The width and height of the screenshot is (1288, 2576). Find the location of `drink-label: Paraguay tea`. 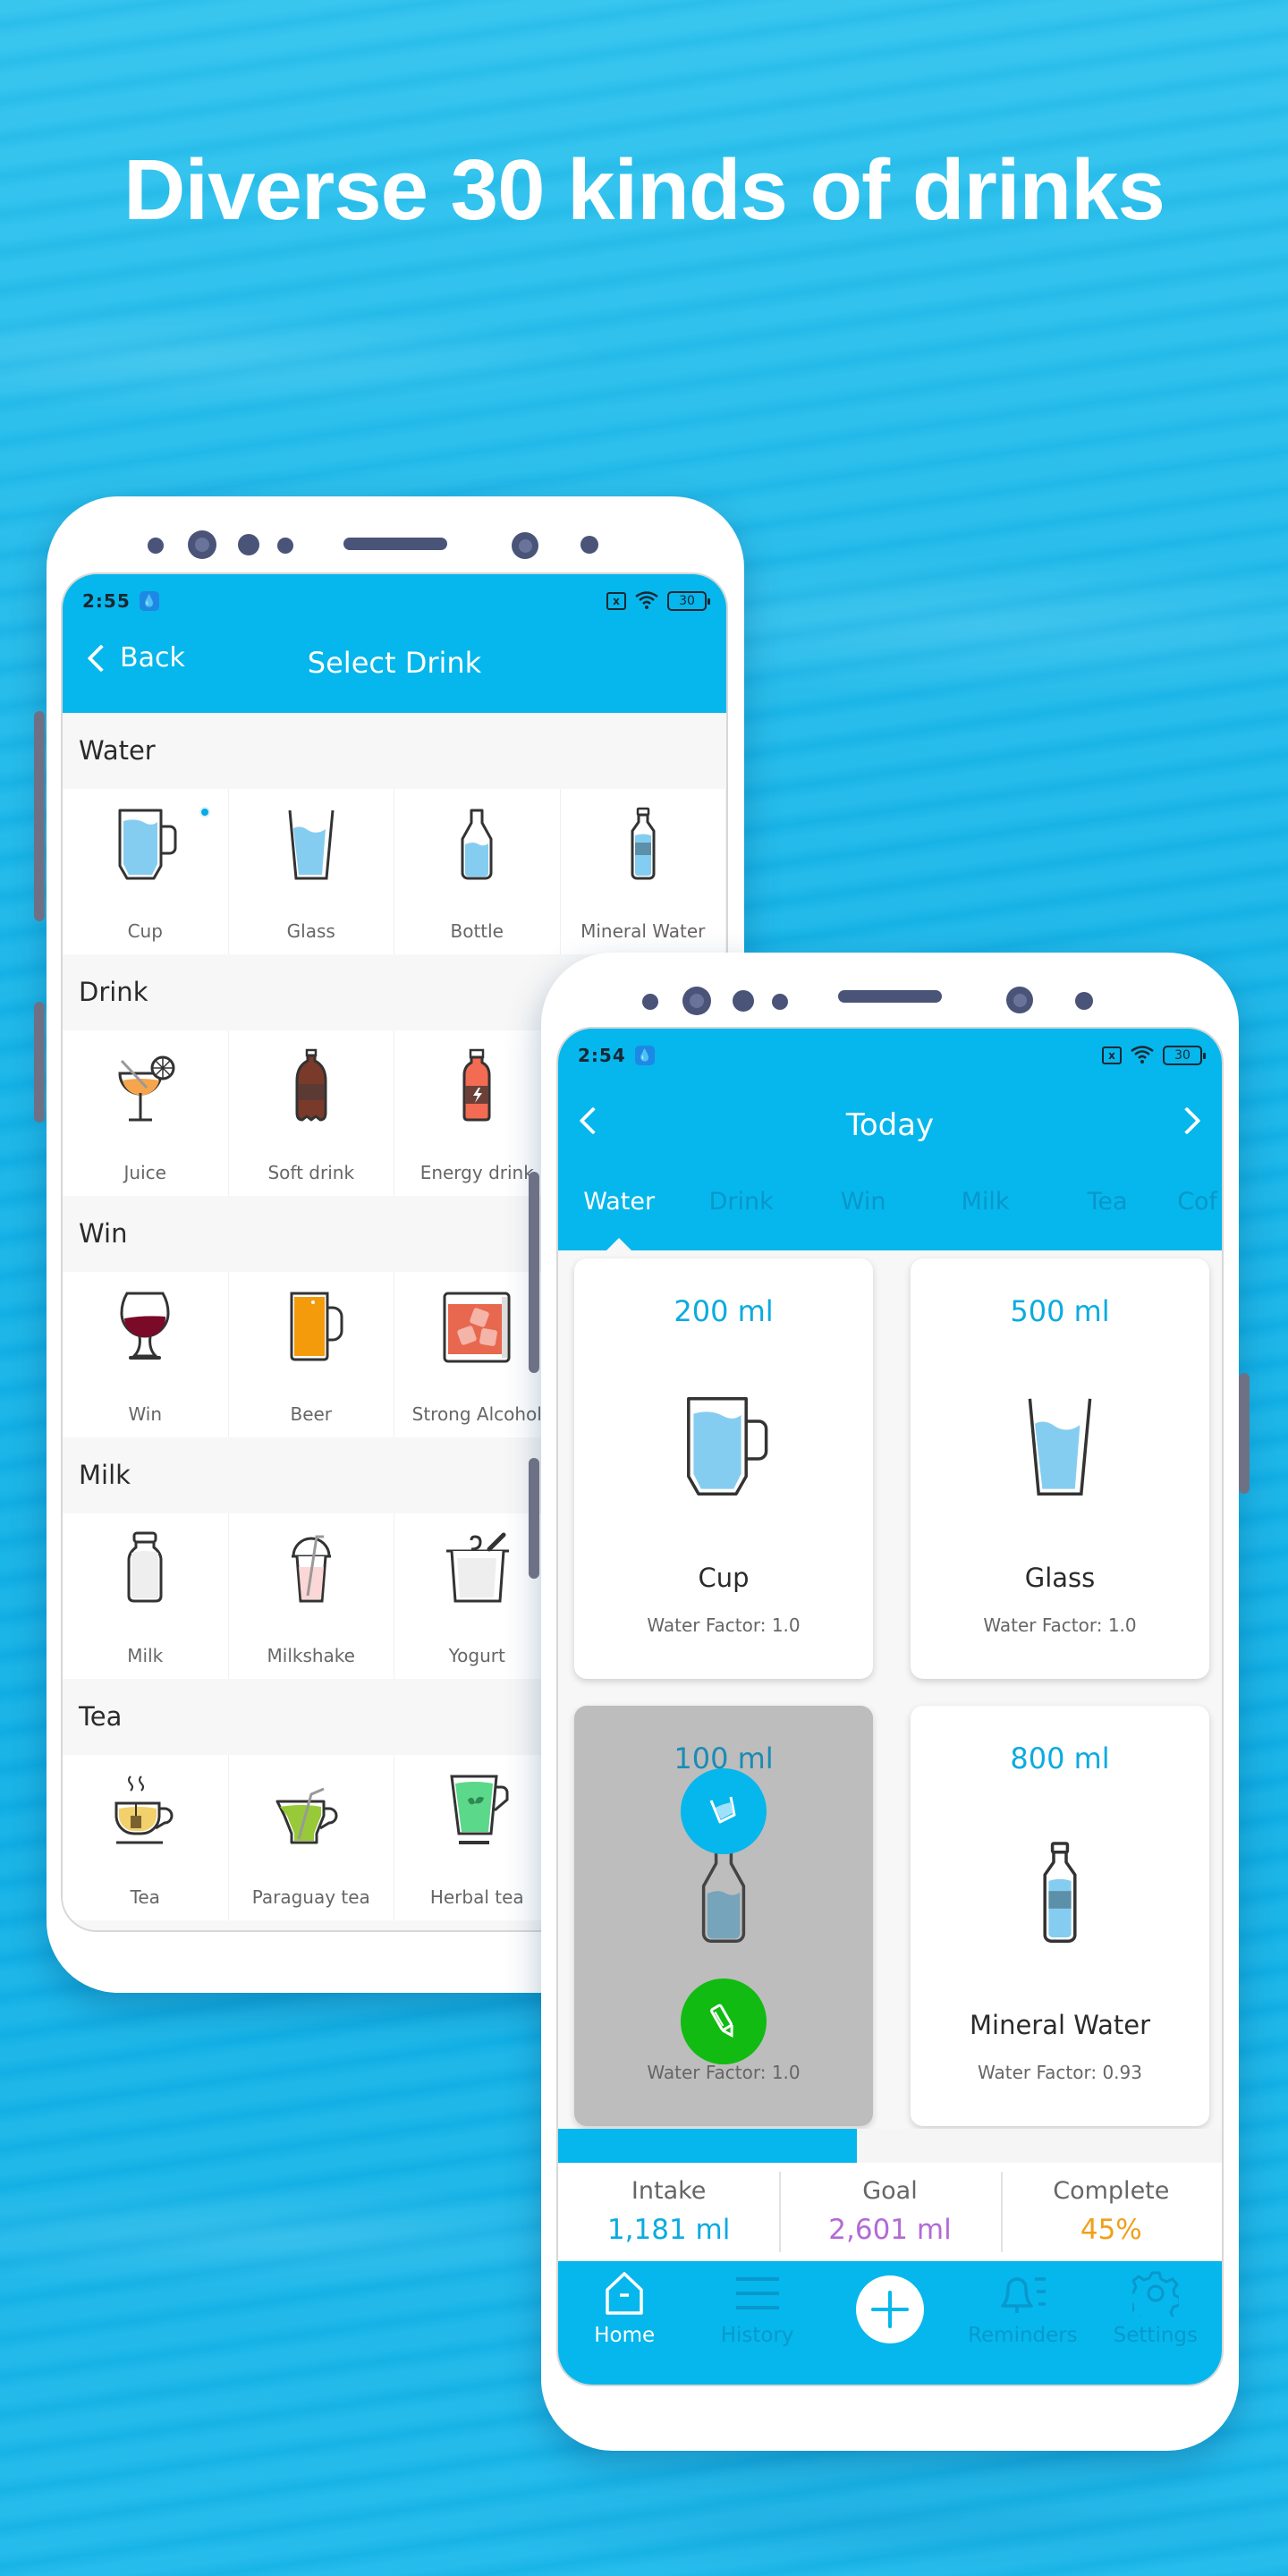

drink-label: Paraguay tea is located at coordinates (310, 1897).